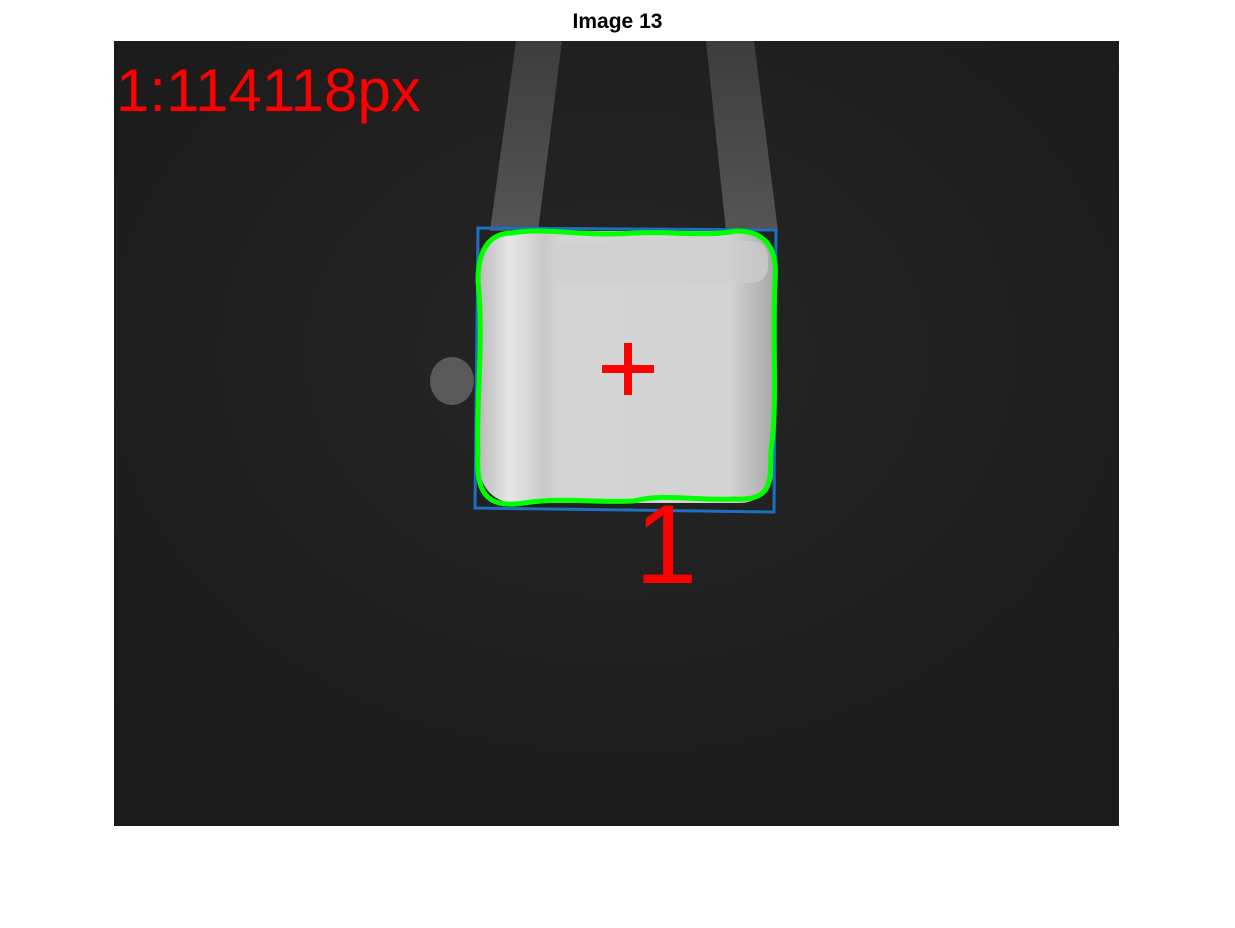 The width and height of the screenshot is (1235, 928). Describe the element at coordinates (268, 90) in the screenshot. I see `area-label: 1:114118px` at that location.